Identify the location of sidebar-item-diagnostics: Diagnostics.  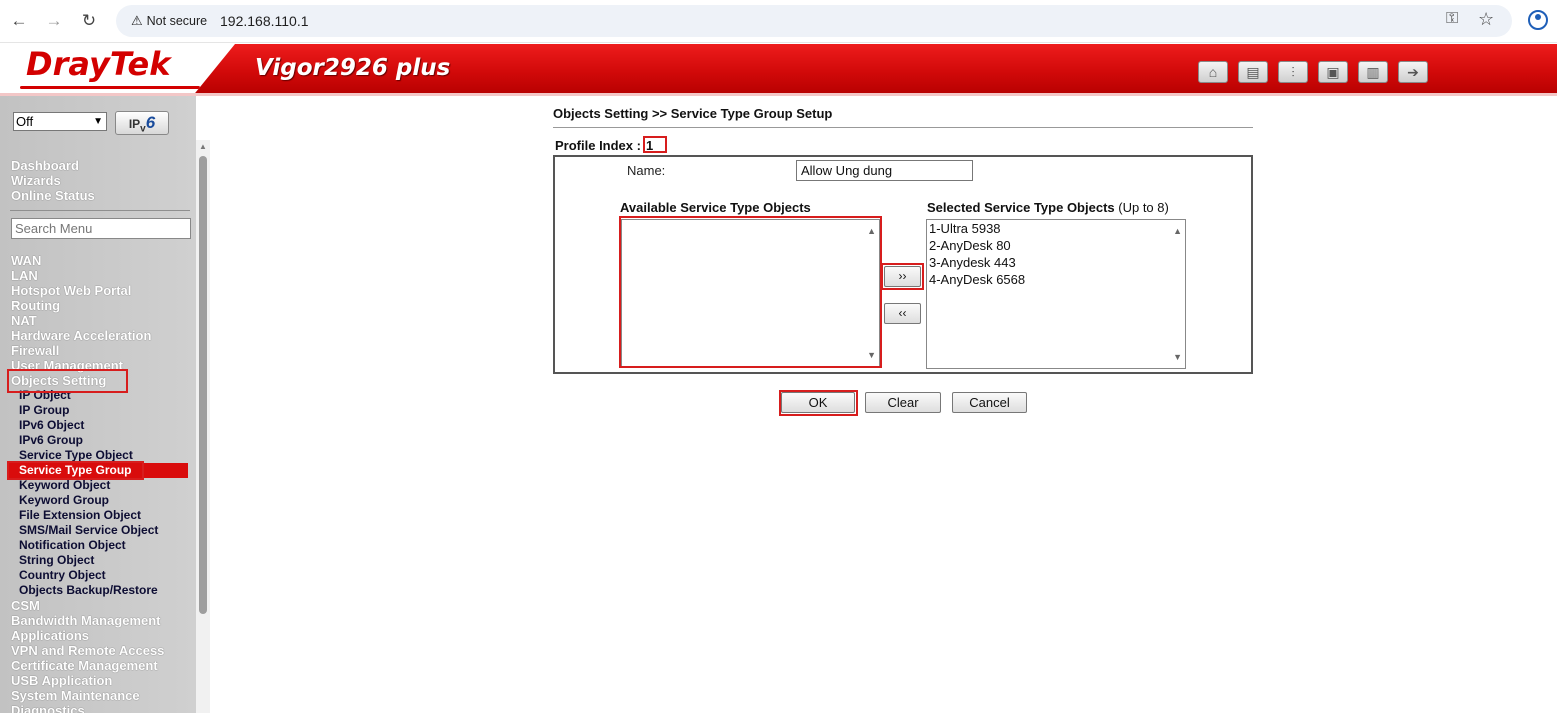
(48, 708).